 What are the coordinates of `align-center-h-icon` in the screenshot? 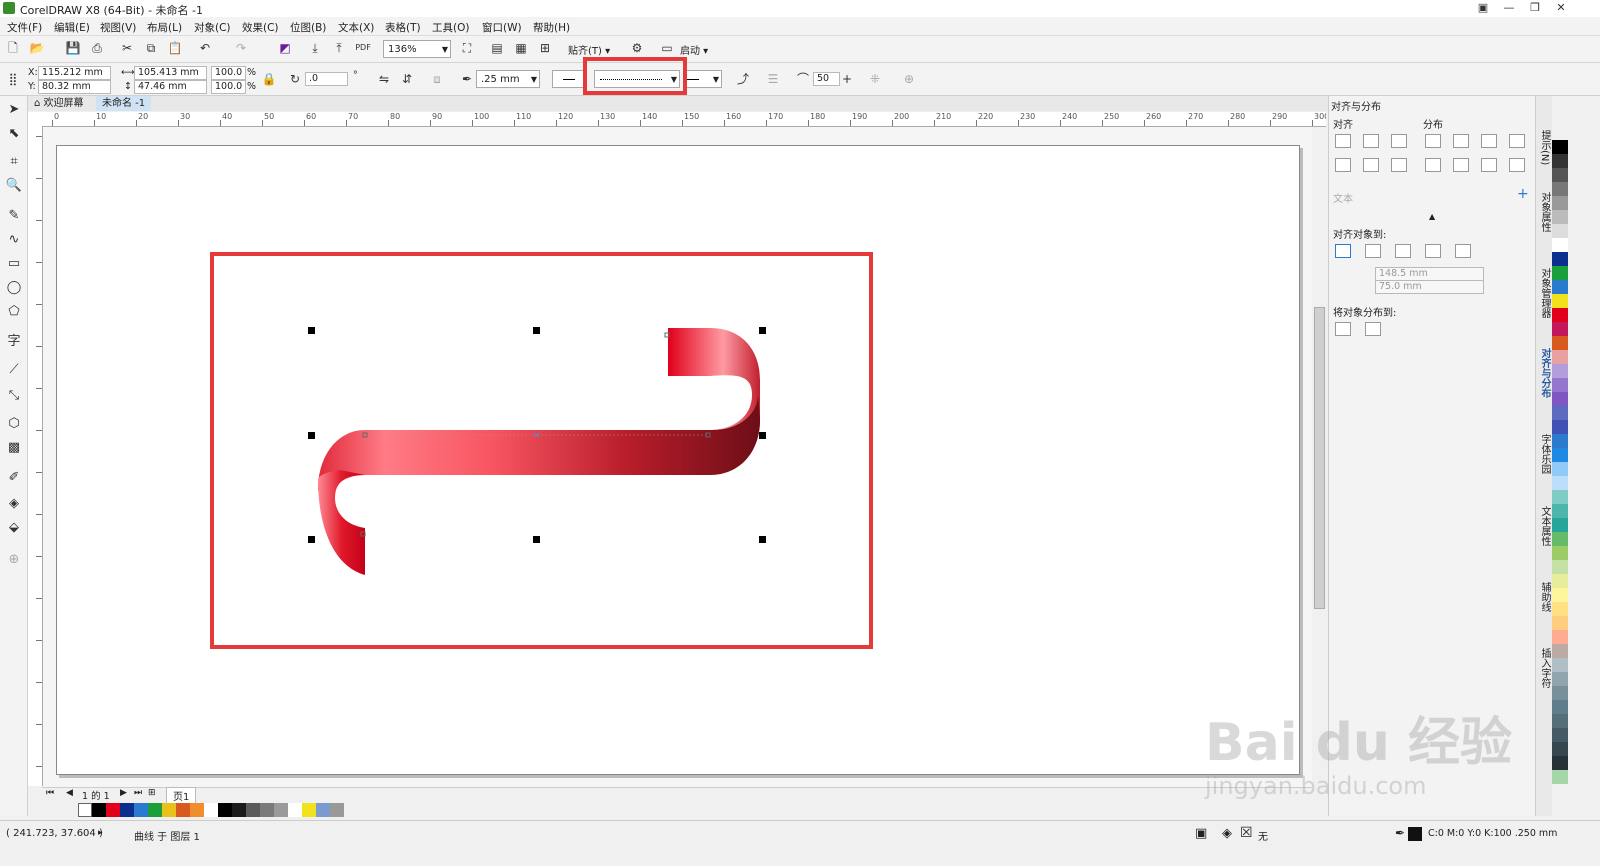 It's located at (1371, 141).